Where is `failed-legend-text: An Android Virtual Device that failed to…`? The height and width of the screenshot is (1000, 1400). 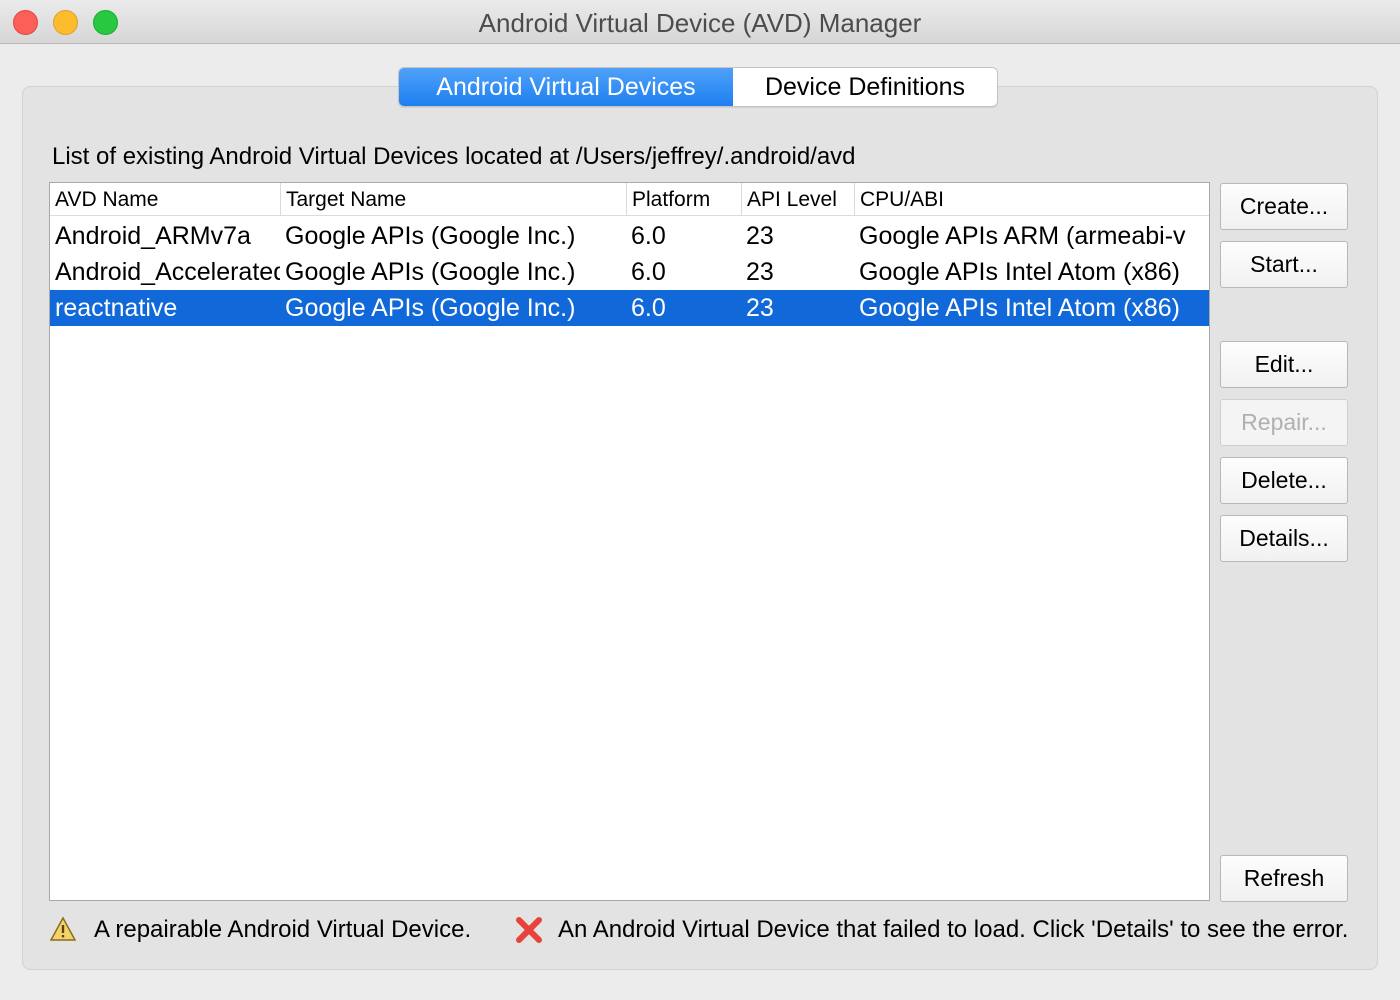 failed-legend-text: An Android Virtual Device that failed to… is located at coordinates (953, 929).